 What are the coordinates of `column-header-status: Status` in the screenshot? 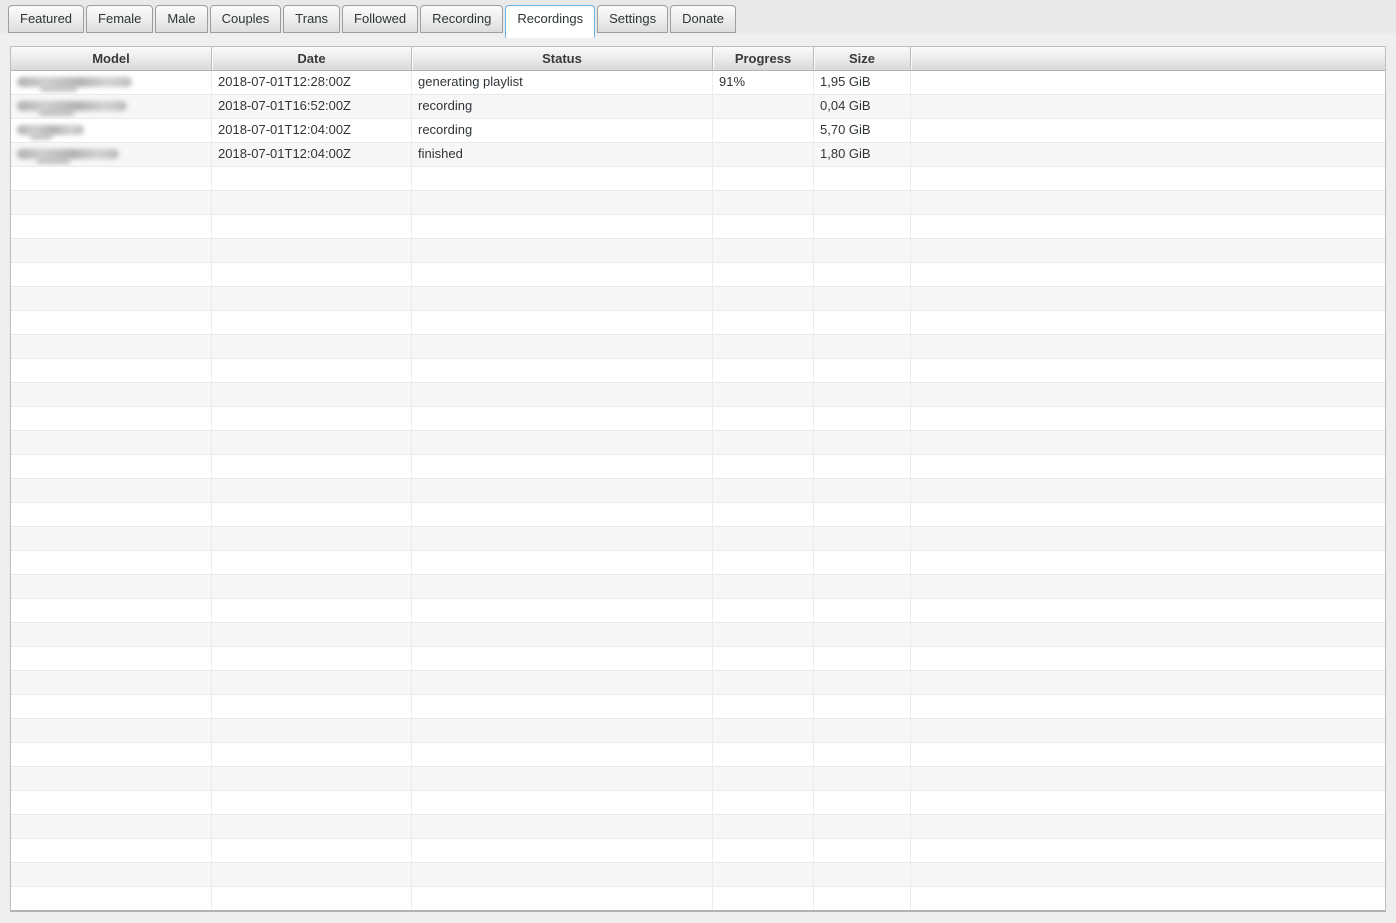 It's located at (562, 58).